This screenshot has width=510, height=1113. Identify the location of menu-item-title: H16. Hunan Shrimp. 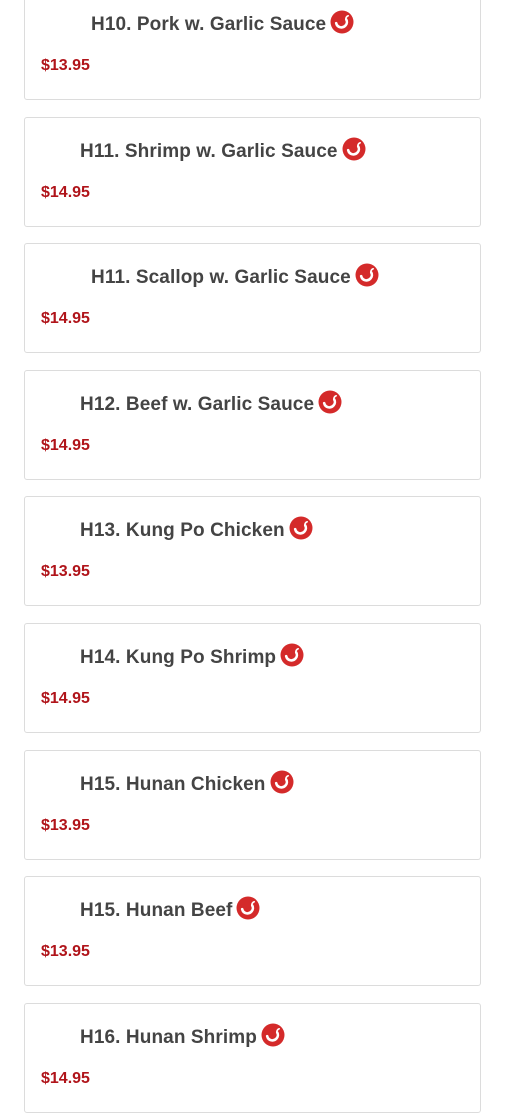
(182, 1036).